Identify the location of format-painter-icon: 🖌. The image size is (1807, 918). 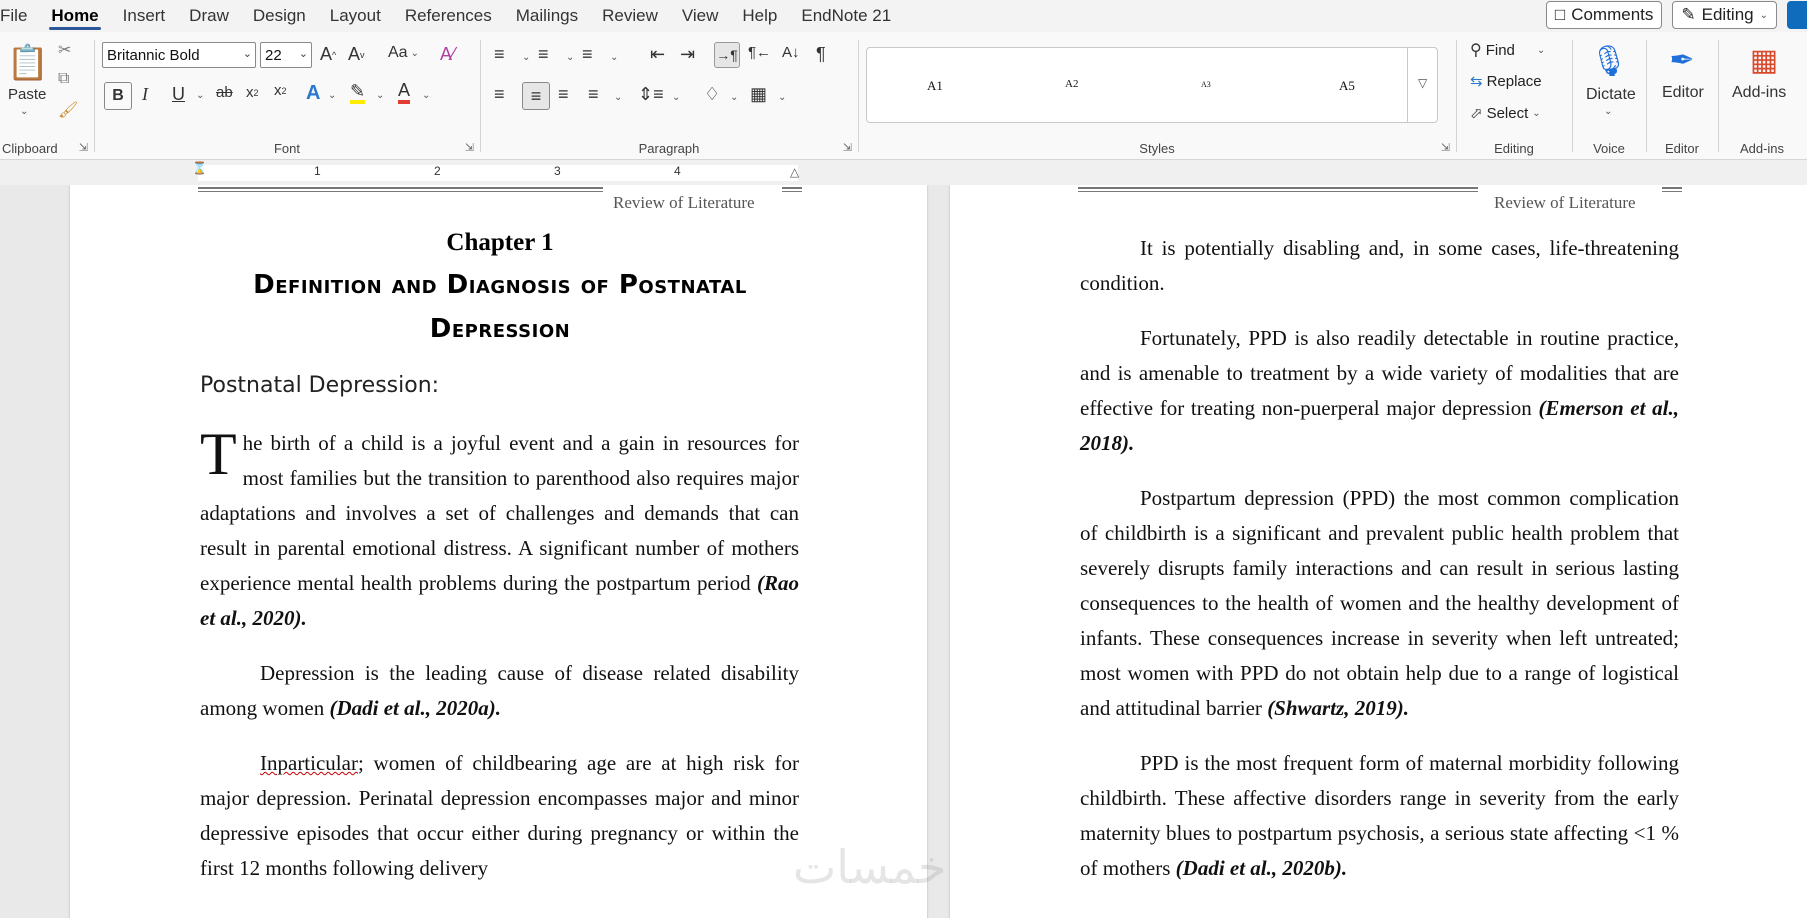
(68, 110).